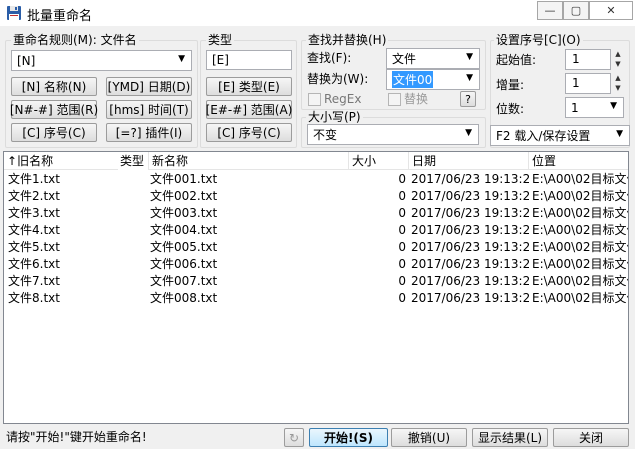  Describe the element at coordinates (184, 281) in the screenshot. I see `new-name-cell: 文件007.txt` at that location.